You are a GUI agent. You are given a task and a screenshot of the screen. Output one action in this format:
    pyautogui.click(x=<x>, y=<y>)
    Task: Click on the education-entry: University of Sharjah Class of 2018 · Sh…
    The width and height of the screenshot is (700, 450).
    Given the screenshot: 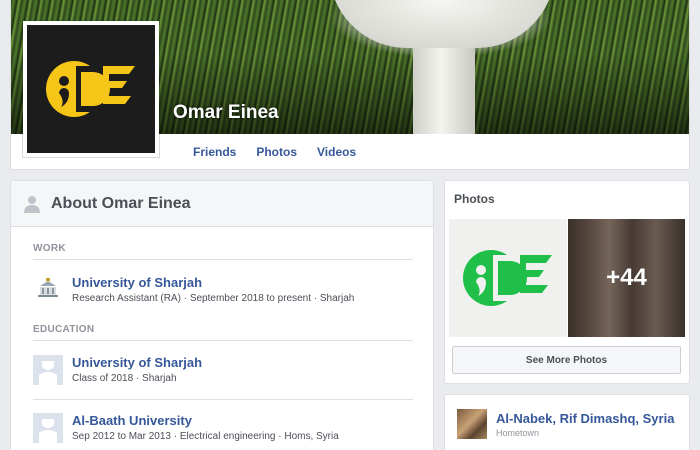 What is the action you would take?
    pyautogui.click(x=117, y=370)
    